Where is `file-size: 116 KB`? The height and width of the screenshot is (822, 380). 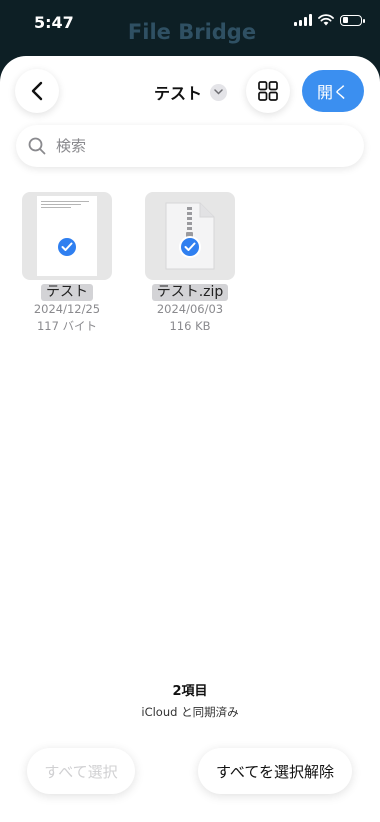 file-size: 116 KB is located at coordinates (190, 326).